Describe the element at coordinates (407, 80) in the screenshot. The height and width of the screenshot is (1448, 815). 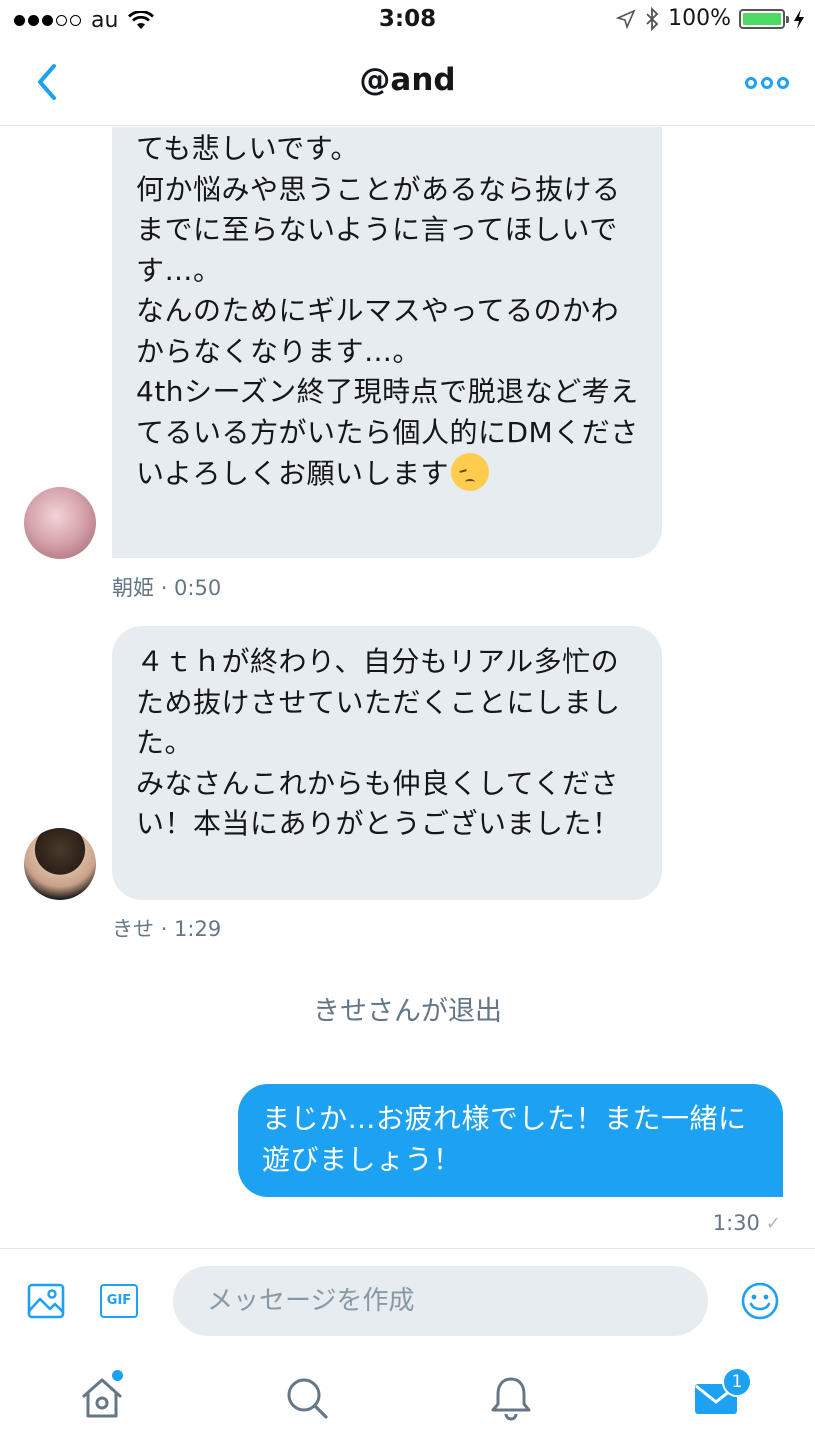
I see `conversation-title: @and` at that location.